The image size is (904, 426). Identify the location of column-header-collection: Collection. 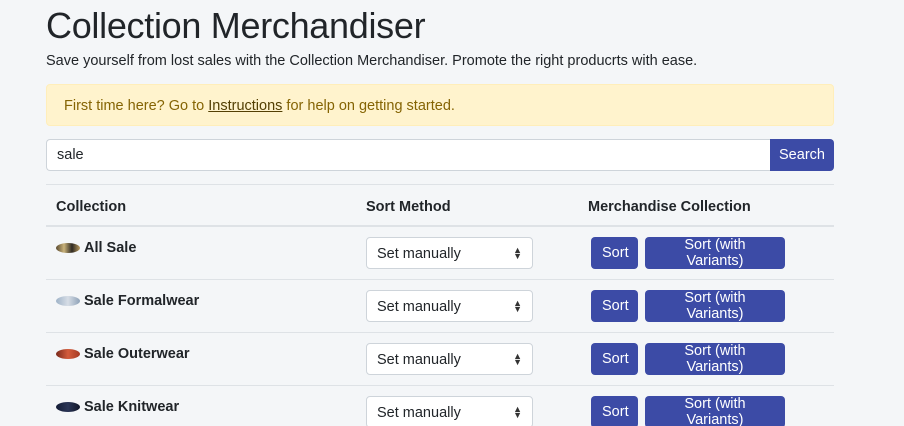
(91, 207).